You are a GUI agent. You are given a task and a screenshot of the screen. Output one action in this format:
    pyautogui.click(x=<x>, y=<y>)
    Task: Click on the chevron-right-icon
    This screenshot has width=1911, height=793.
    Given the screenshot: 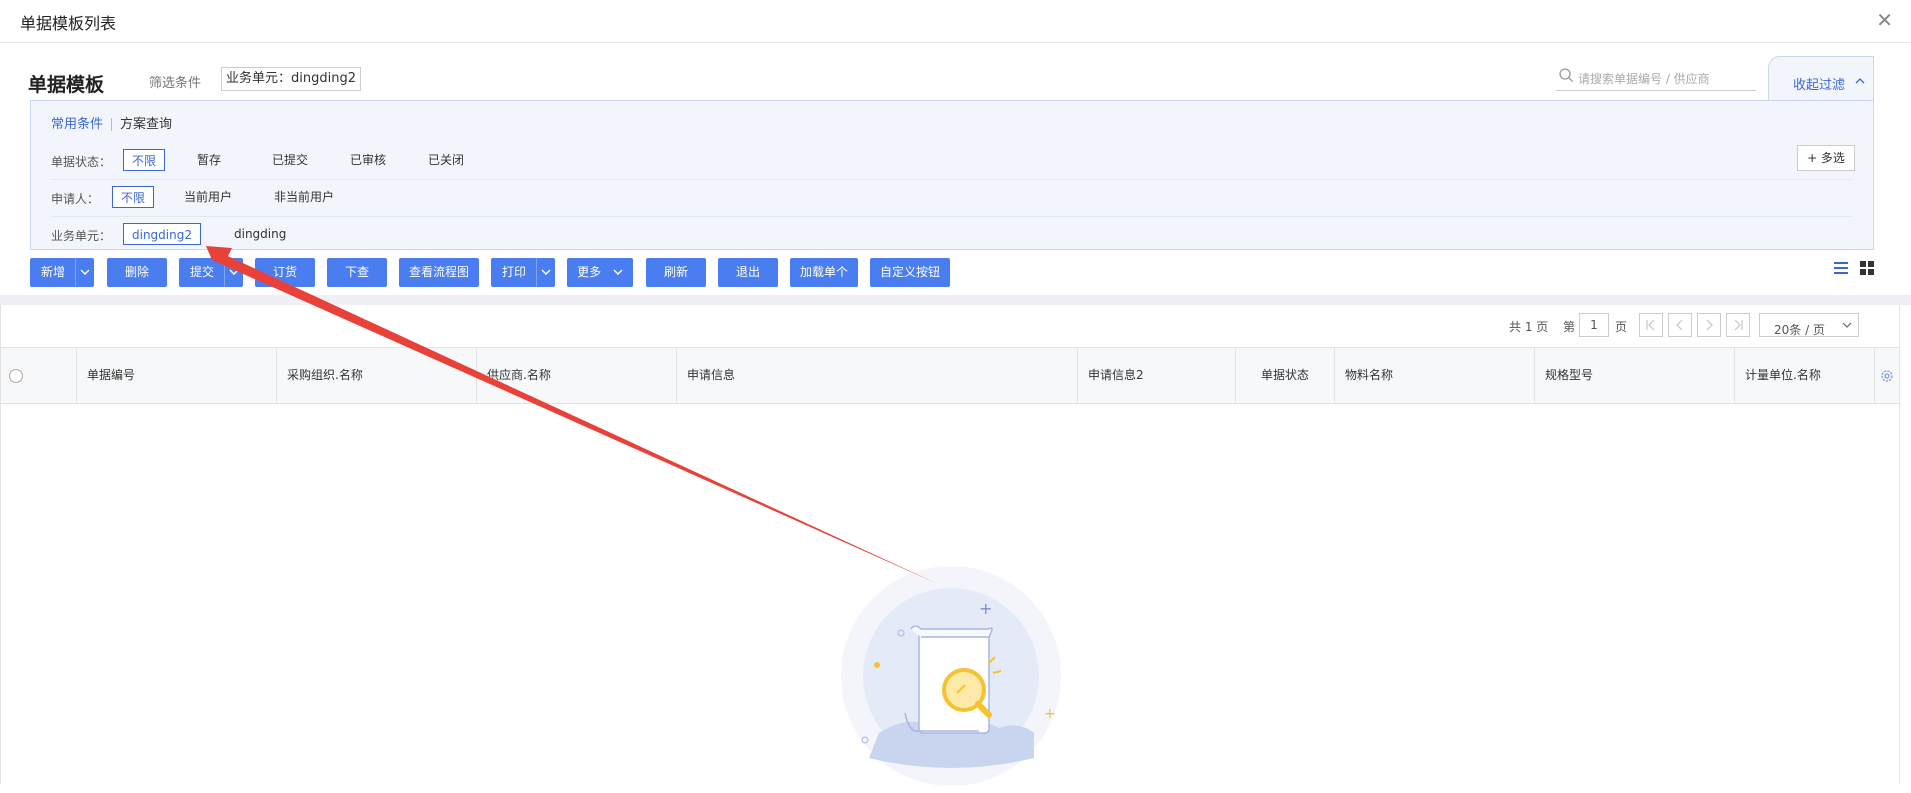 What is the action you would take?
    pyautogui.click(x=1709, y=325)
    